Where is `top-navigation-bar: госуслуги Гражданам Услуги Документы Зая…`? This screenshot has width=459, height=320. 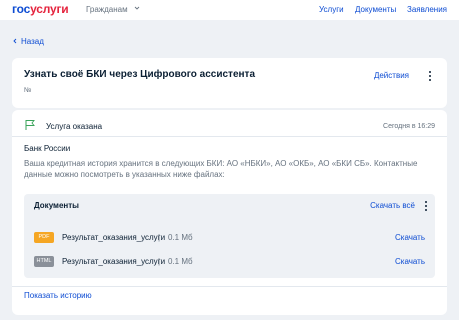 top-navigation-bar: госуслуги Гражданам Услуги Документы Зая… is located at coordinates (229, 10).